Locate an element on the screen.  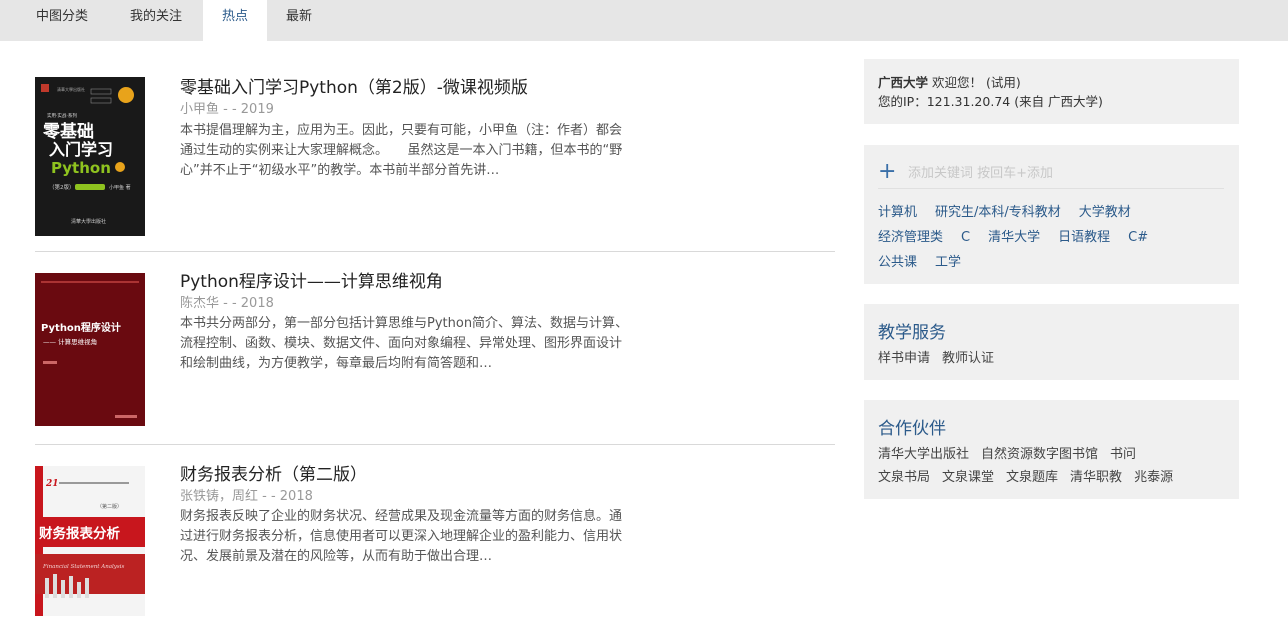
tag-computer: 计算机 is located at coordinates (897, 212).